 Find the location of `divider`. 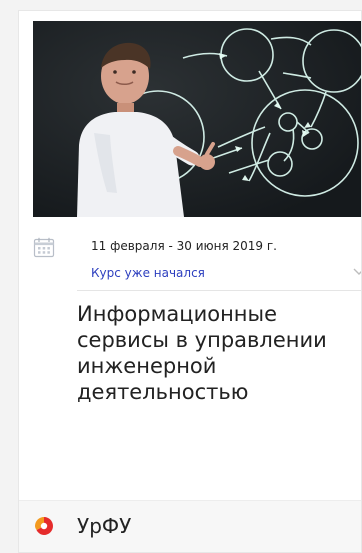

divider is located at coordinates (219, 290).